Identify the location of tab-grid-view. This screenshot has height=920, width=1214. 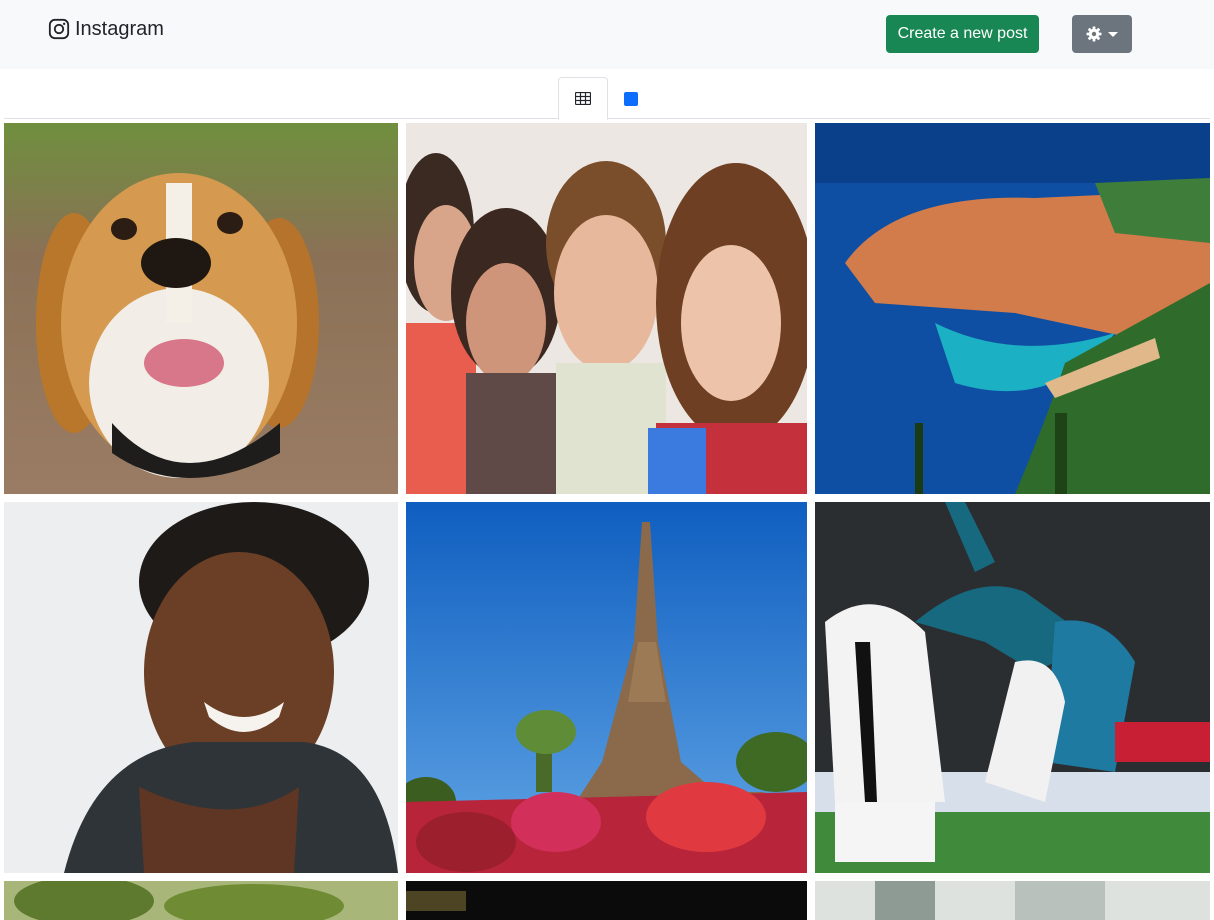
(583, 98).